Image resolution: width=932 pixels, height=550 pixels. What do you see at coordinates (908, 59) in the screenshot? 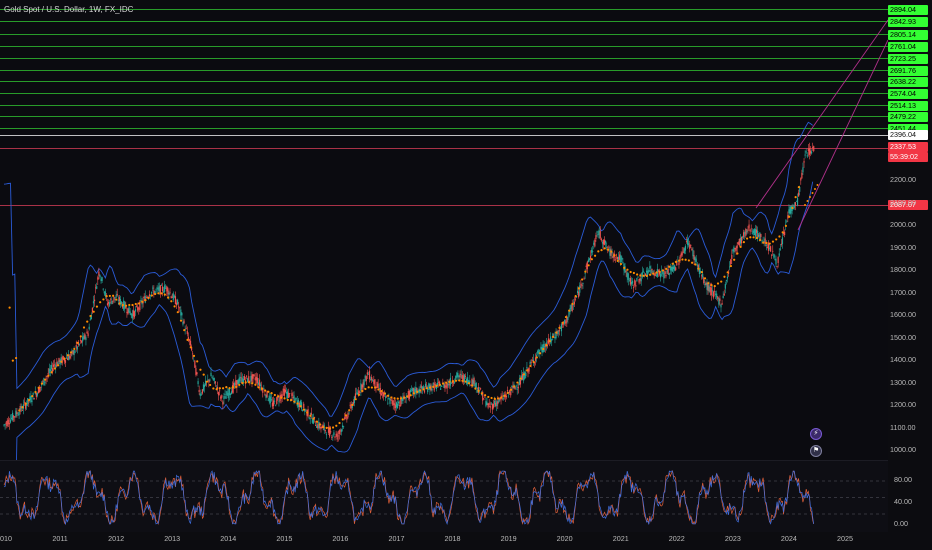
I see `resistance-tag: 2723.25` at bounding box center [908, 59].